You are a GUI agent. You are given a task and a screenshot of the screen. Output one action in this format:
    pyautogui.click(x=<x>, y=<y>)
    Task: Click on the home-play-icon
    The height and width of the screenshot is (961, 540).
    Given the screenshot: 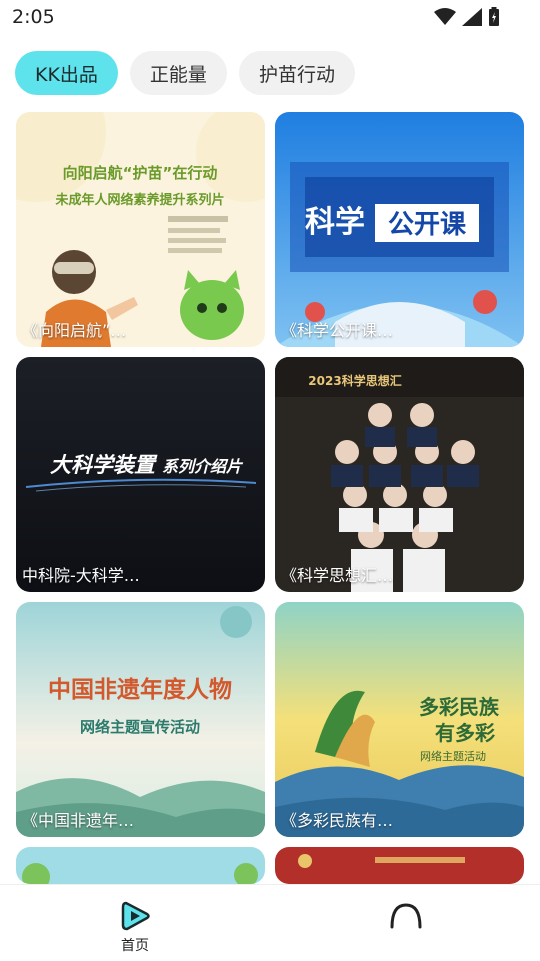 What is the action you would take?
    pyautogui.click(x=135, y=916)
    